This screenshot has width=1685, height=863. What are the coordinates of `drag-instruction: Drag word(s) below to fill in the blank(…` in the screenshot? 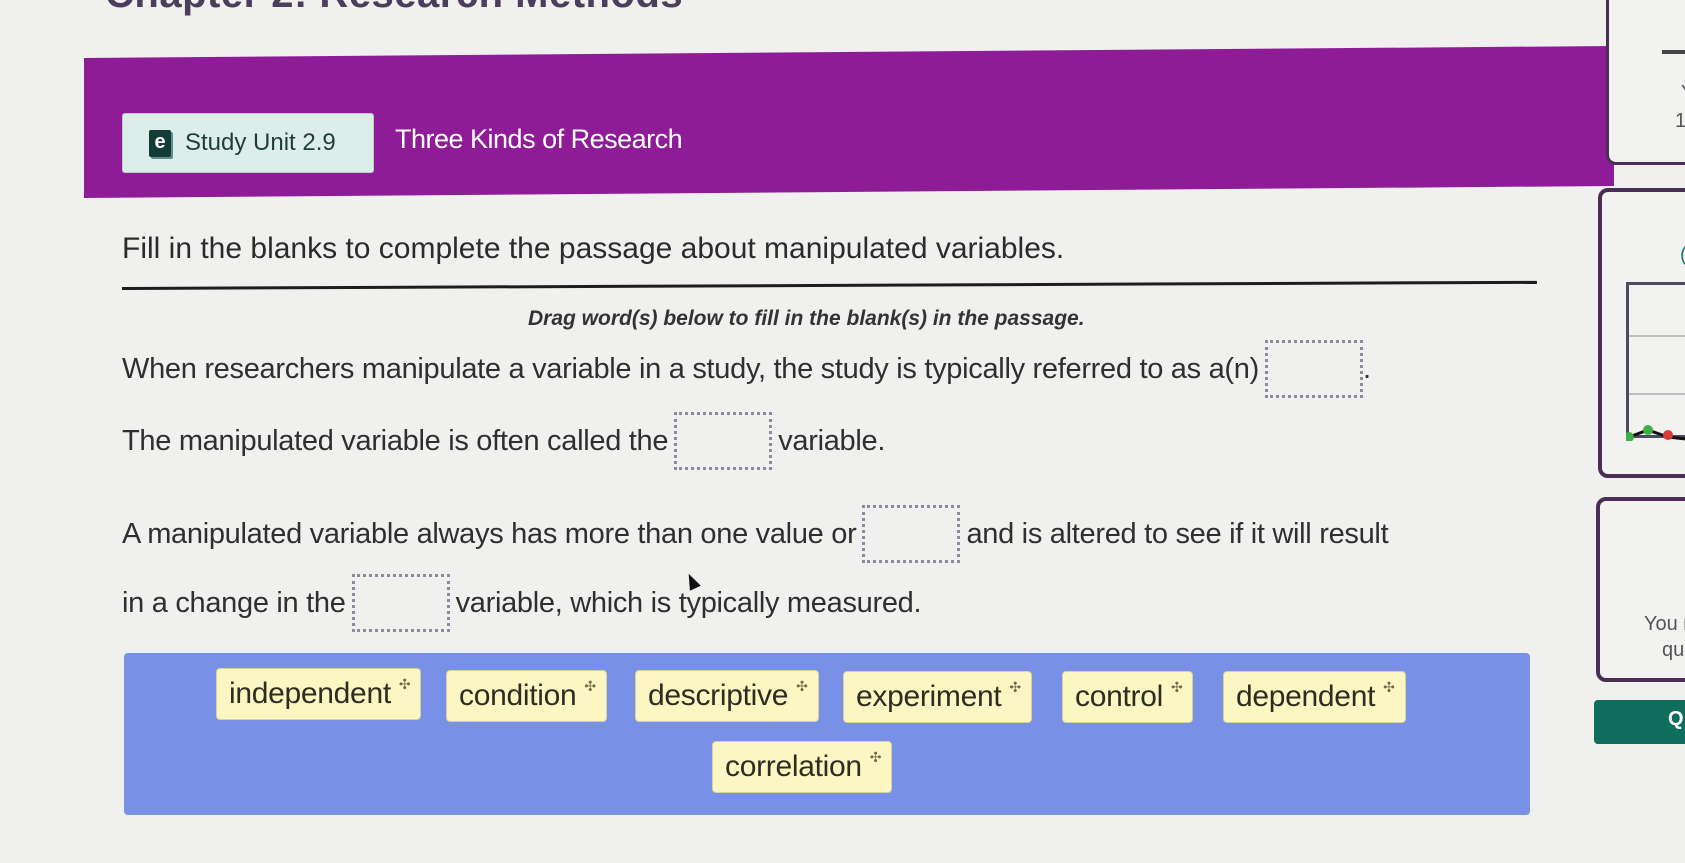 It's located at (806, 318).